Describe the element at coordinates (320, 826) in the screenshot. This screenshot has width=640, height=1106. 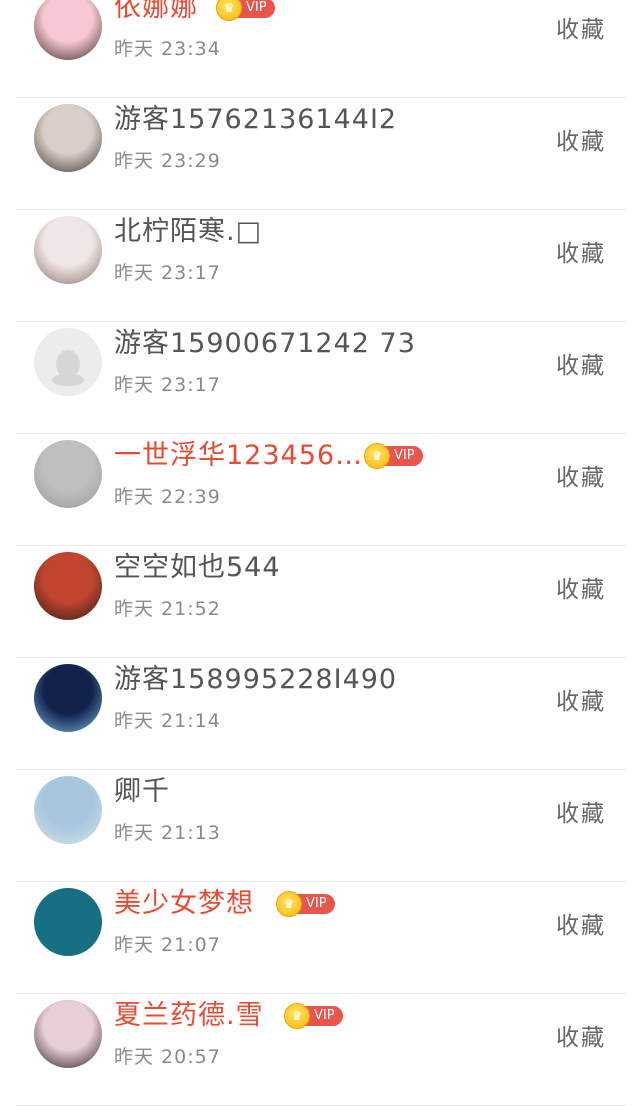
I see `list-item: 卿千昨天 21:13 收藏` at that location.